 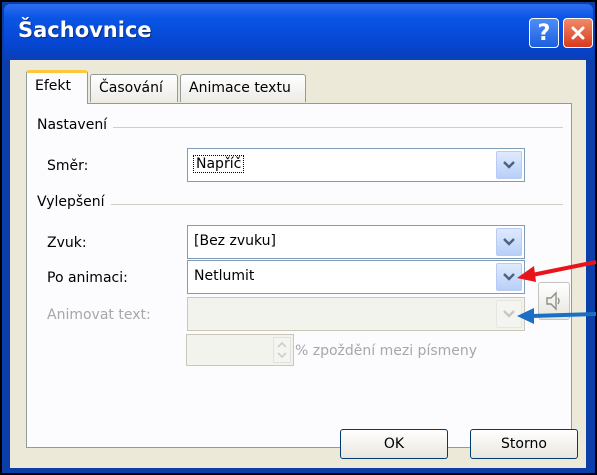 I want to click on close-icon, so click(x=578, y=33).